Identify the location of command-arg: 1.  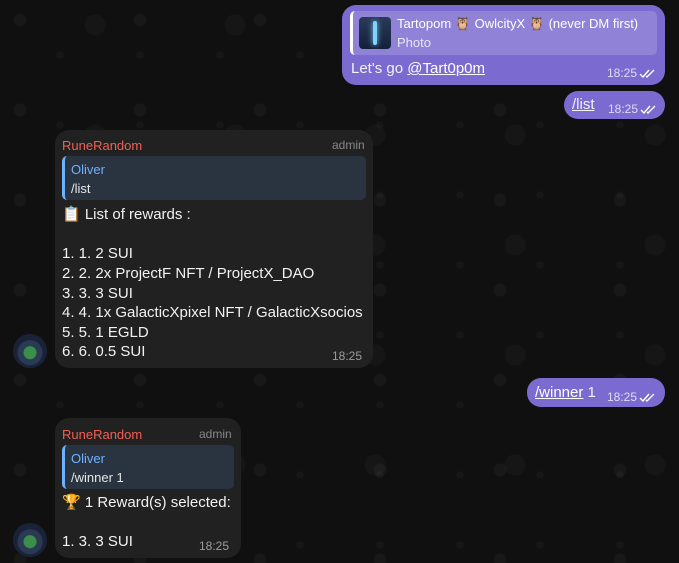
(589, 392).